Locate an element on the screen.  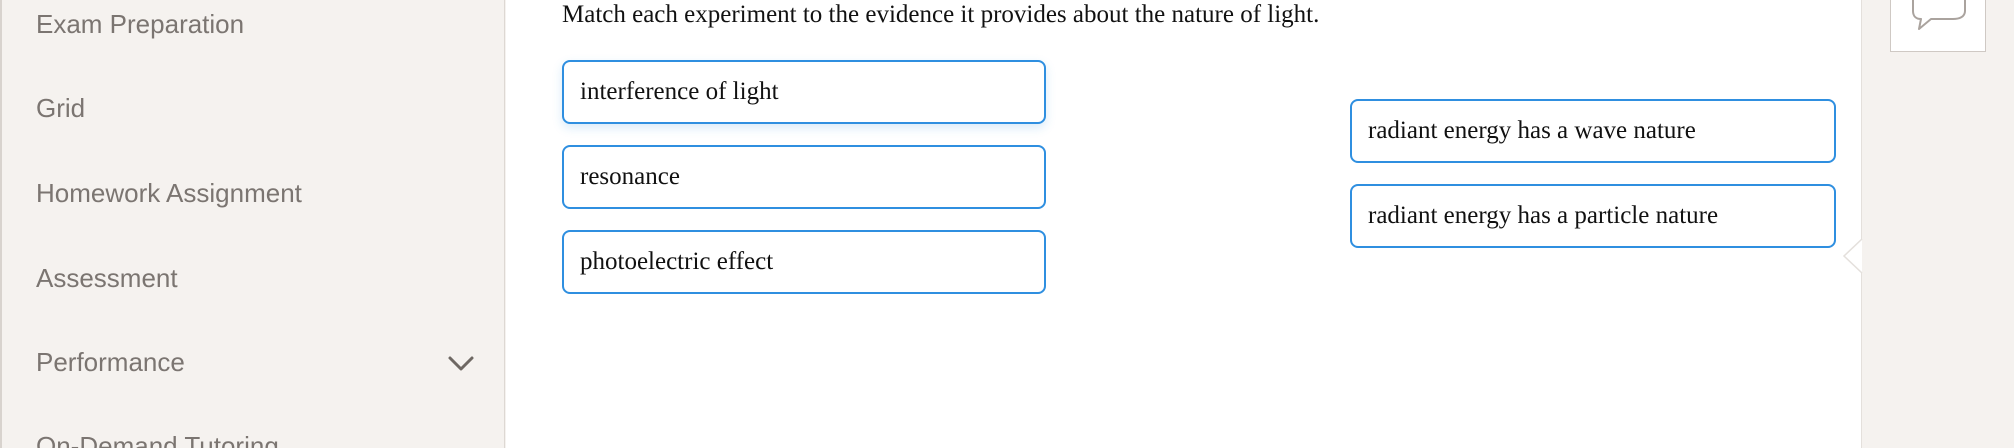
rail-pointer-notch is located at coordinates (1852, 256).